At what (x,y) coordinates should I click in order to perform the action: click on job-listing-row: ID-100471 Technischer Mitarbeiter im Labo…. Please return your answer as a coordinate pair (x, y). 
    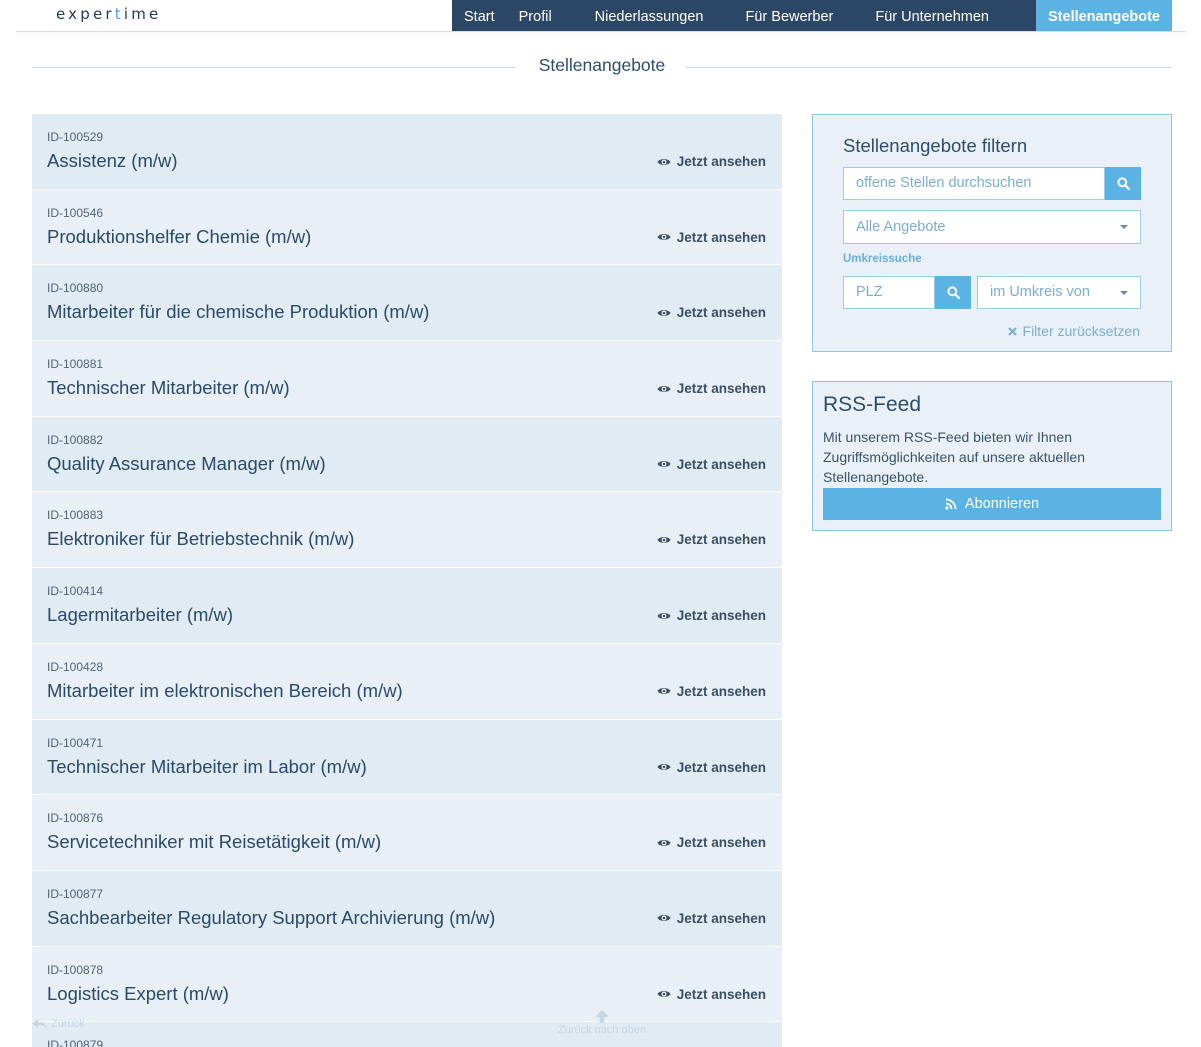
    Looking at the image, I should click on (407, 757).